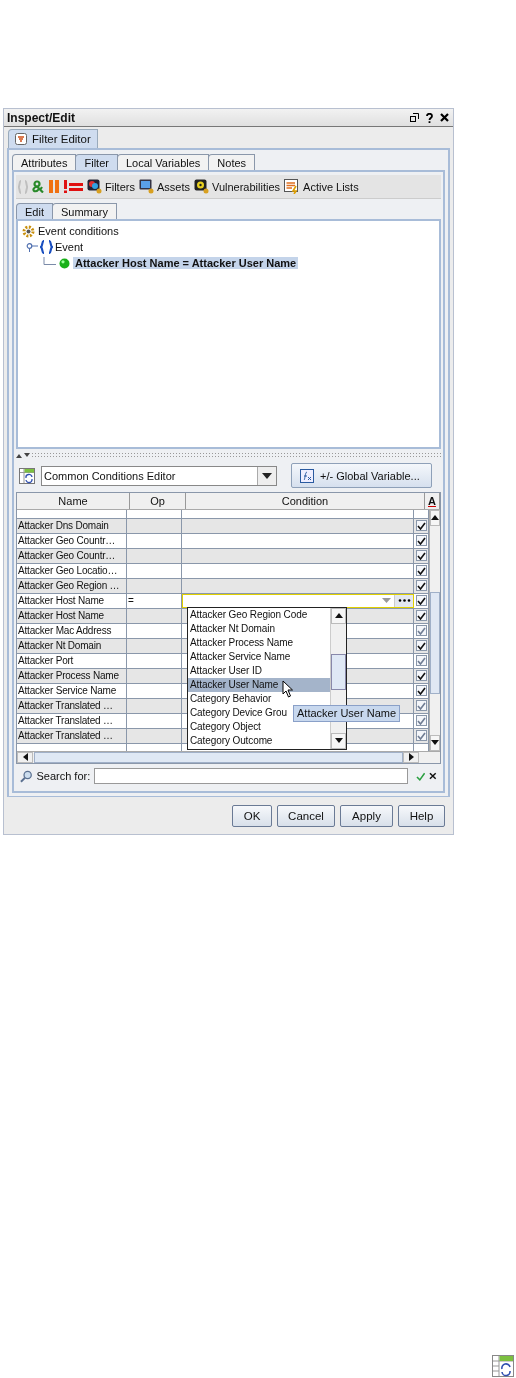 This screenshot has height=1378, width=516. What do you see at coordinates (251, 776) in the screenshot?
I see `search-field` at bounding box center [251, 776].